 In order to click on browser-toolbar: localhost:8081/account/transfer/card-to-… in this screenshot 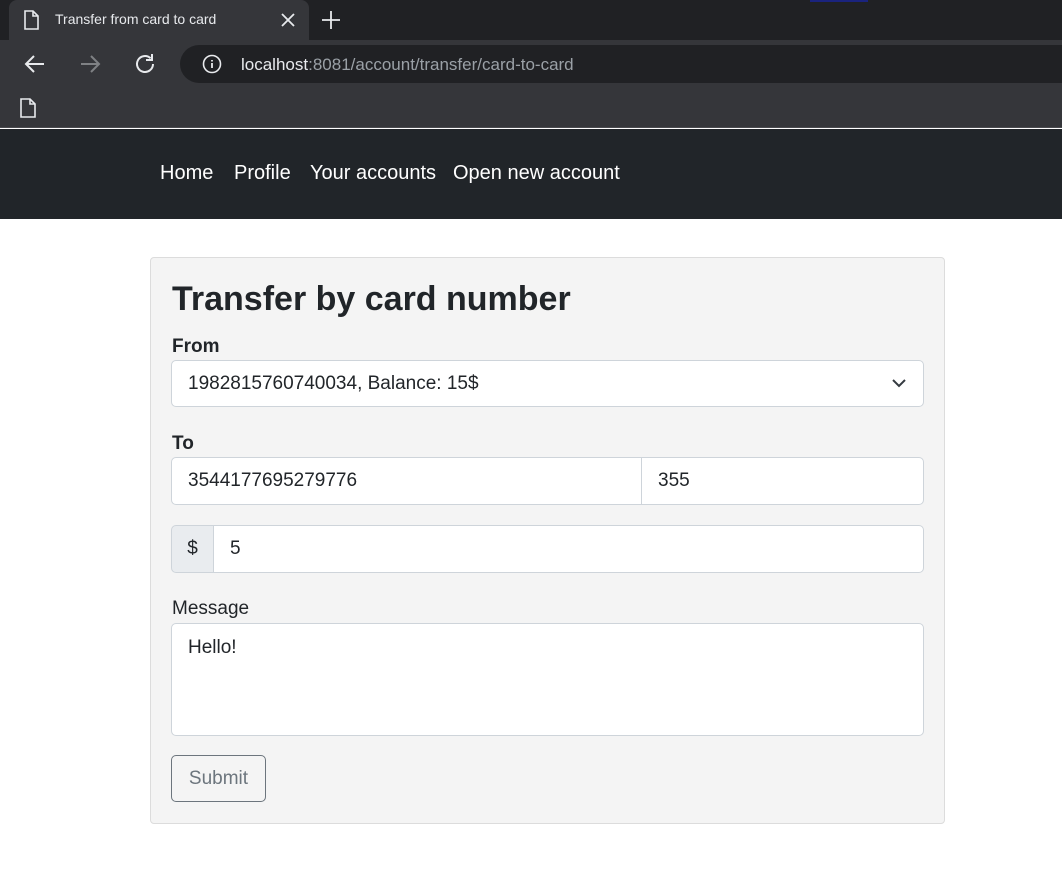, I will do `click(531, 64)`.